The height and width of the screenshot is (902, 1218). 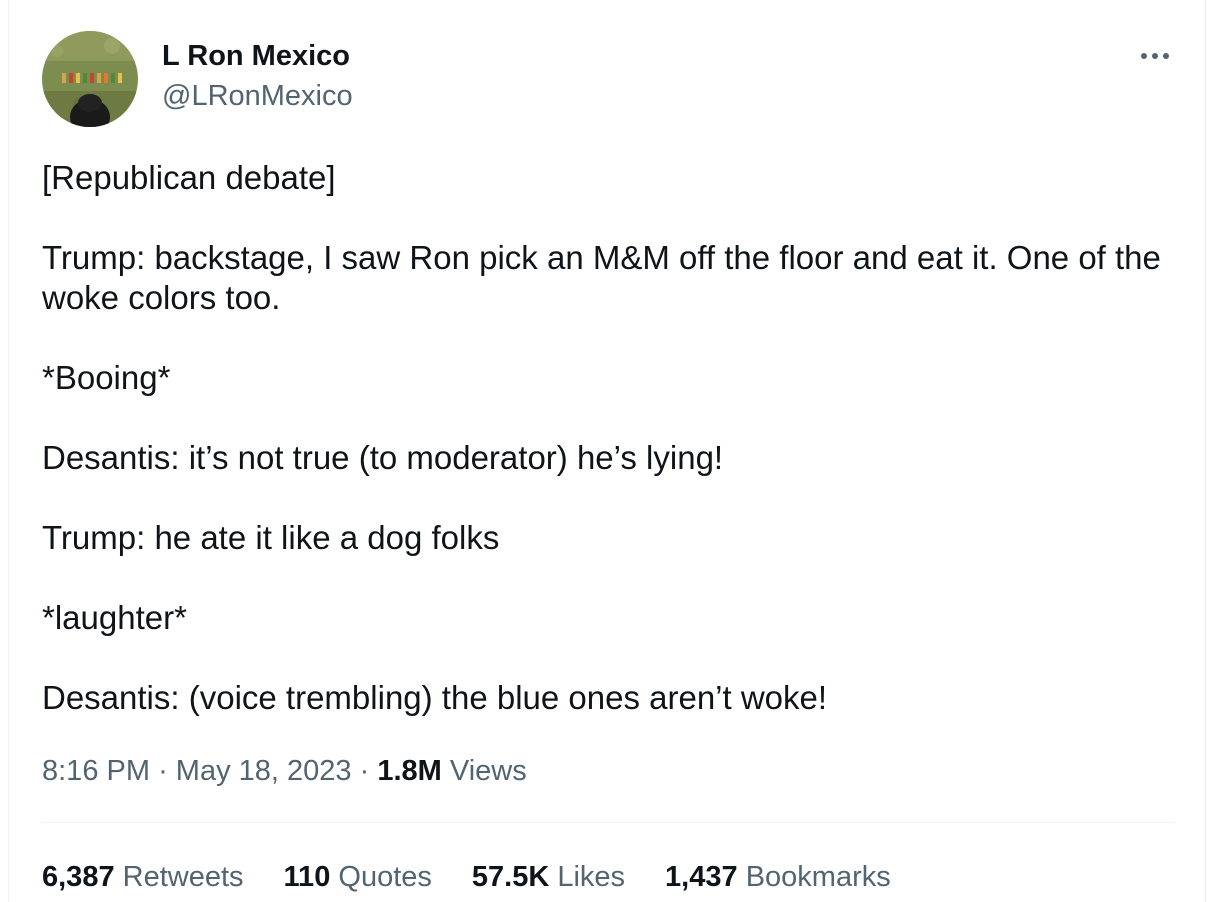 I want to click on ellipsis-icon, so click(x=1155, y=56).